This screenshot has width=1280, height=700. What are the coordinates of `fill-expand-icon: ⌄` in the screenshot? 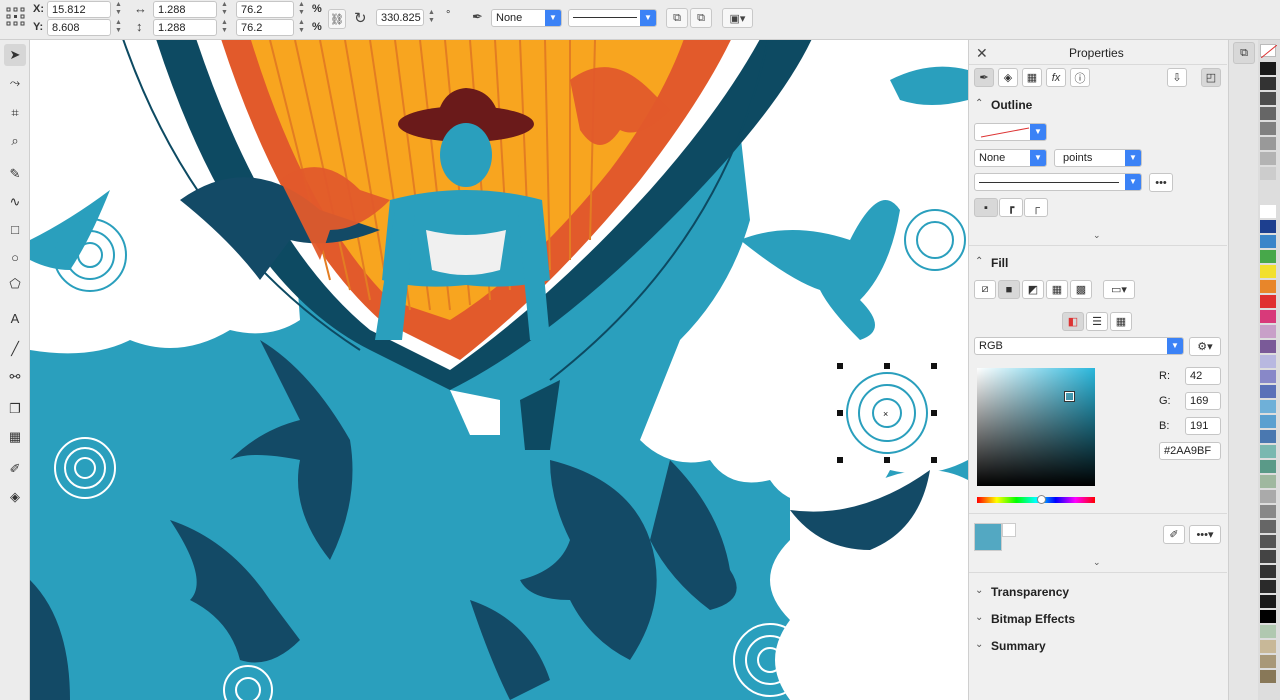 It's located at (1097, 562).